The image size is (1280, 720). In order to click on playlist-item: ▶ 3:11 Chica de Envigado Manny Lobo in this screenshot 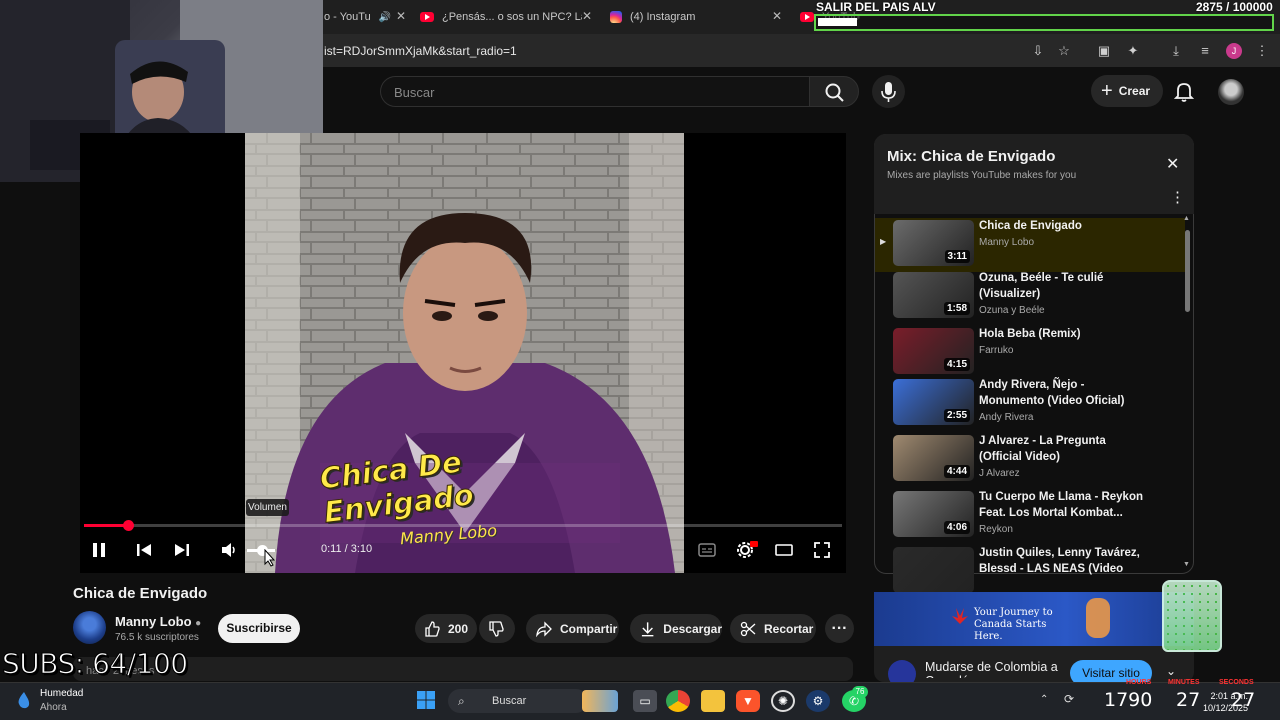, I will do `click(1030, 245)`.